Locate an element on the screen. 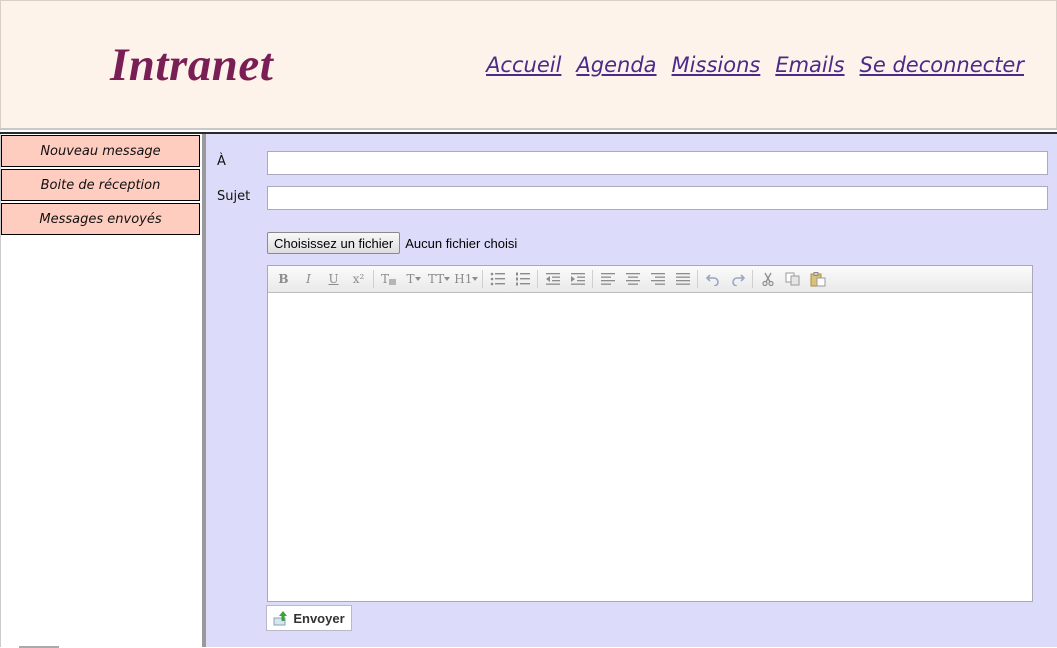  nav-link-accueil: Accueil is located at coordinates (523, 65).